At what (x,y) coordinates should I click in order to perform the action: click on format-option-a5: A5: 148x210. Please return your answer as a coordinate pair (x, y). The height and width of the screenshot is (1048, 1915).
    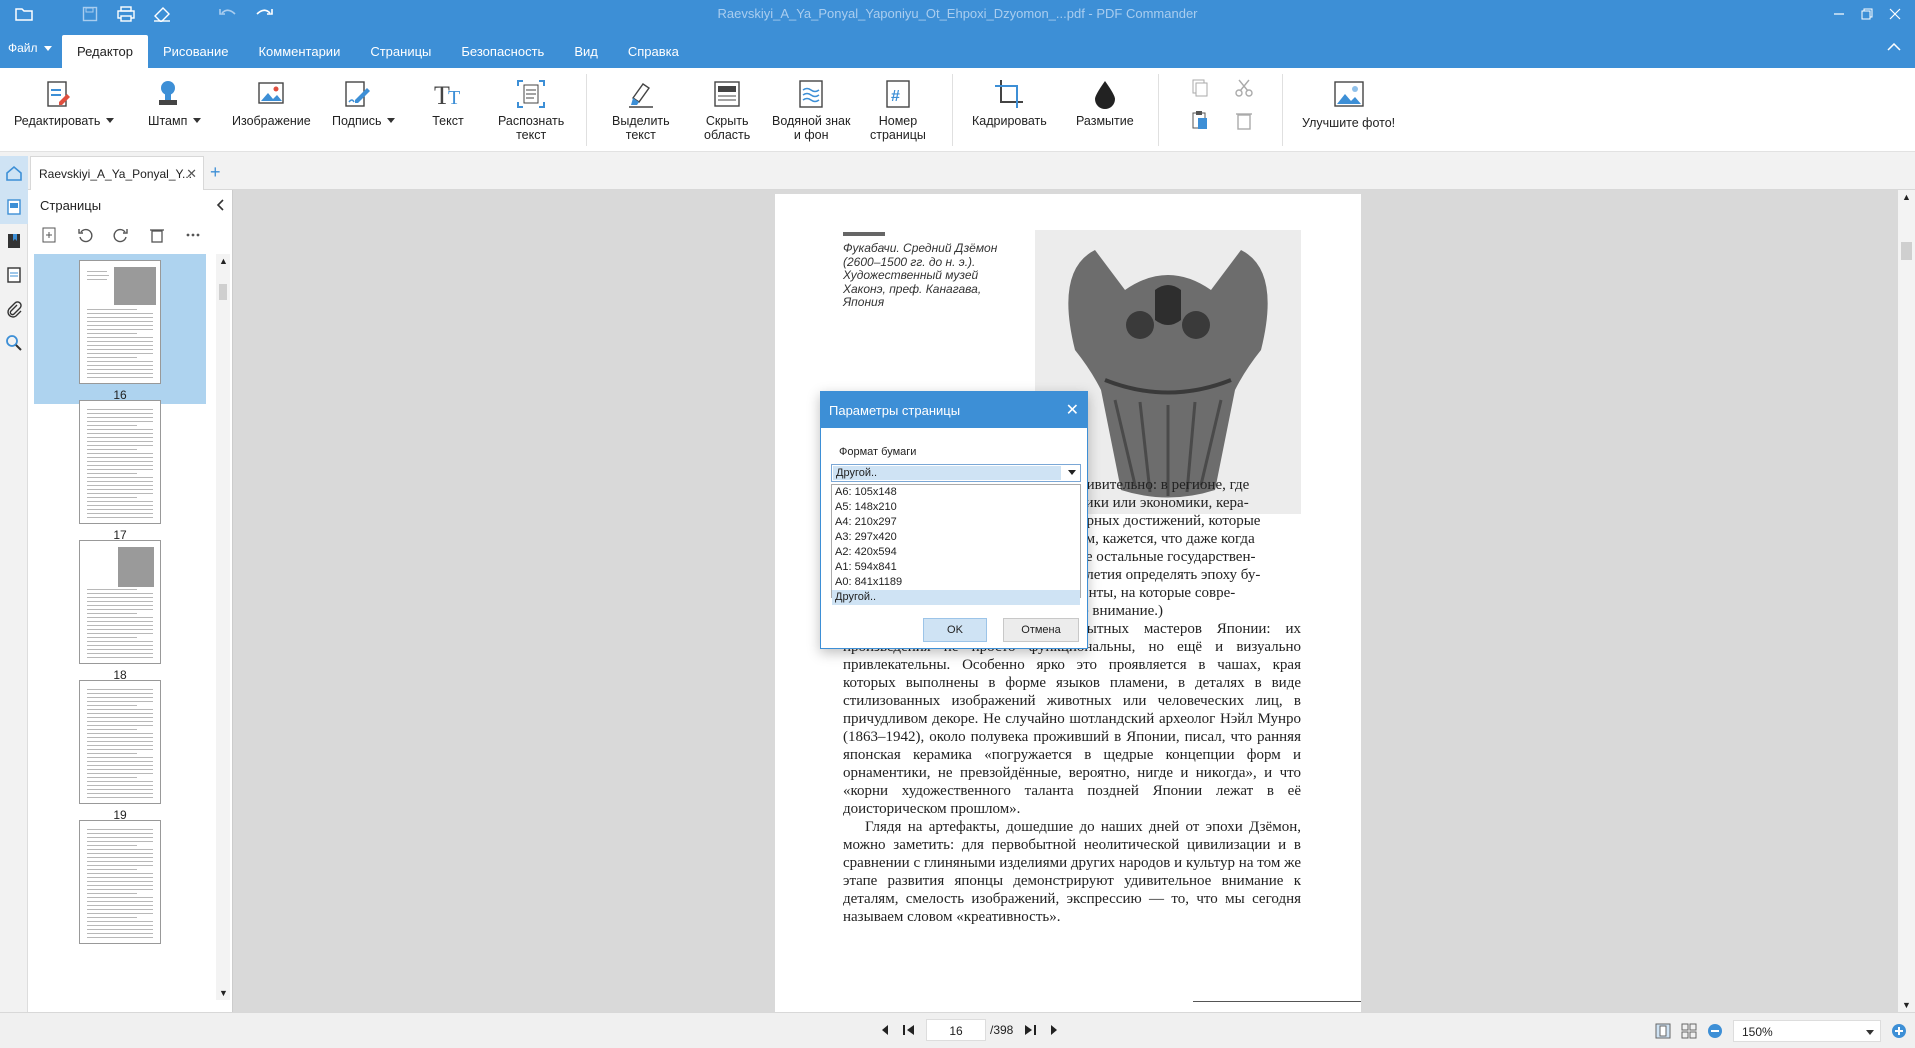
    Looking at the image, I should click on (956, 507).